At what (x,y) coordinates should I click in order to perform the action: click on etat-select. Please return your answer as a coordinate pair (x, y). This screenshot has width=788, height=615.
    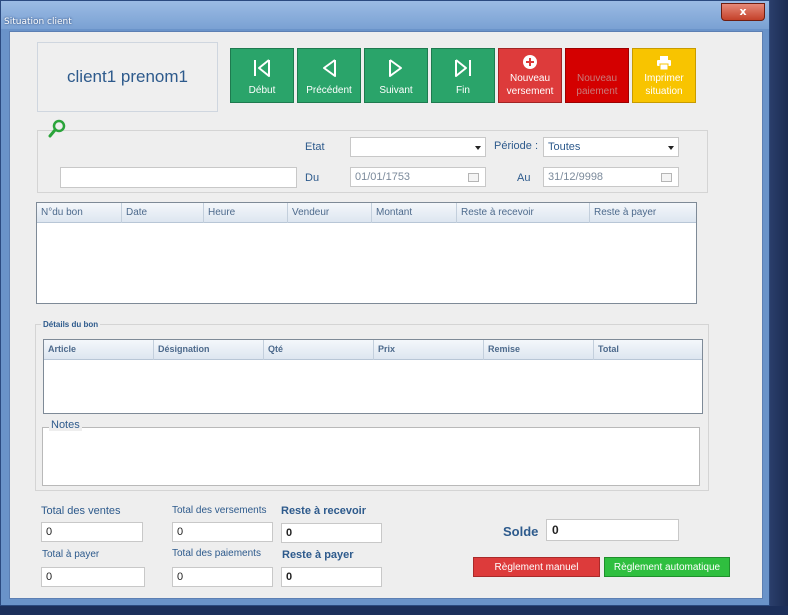
    Looking at the image, I should click on (418, 147).